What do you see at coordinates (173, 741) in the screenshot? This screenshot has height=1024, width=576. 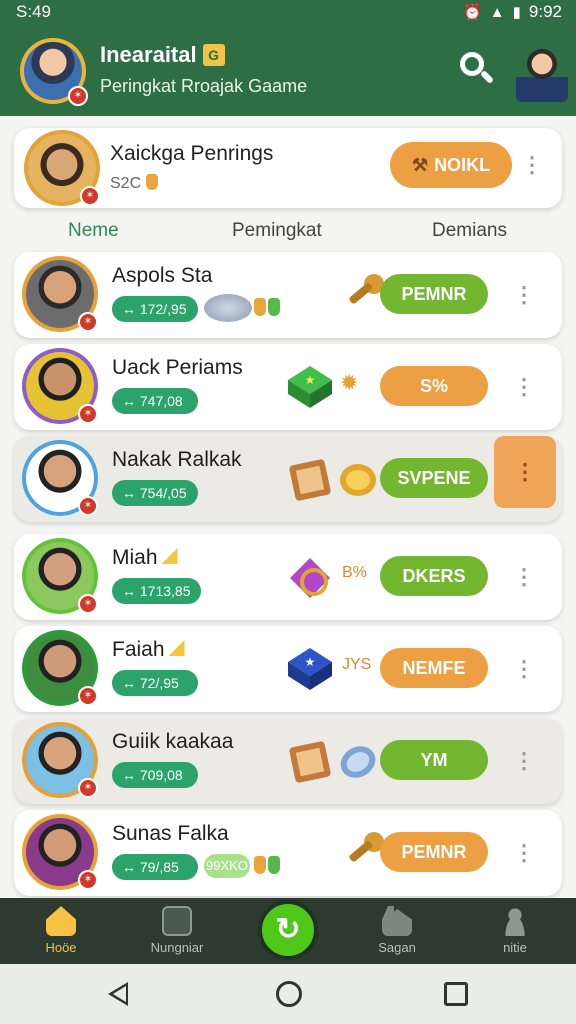 I see `player-name: Guiik kaakaa` at bounding box center [173, 741].